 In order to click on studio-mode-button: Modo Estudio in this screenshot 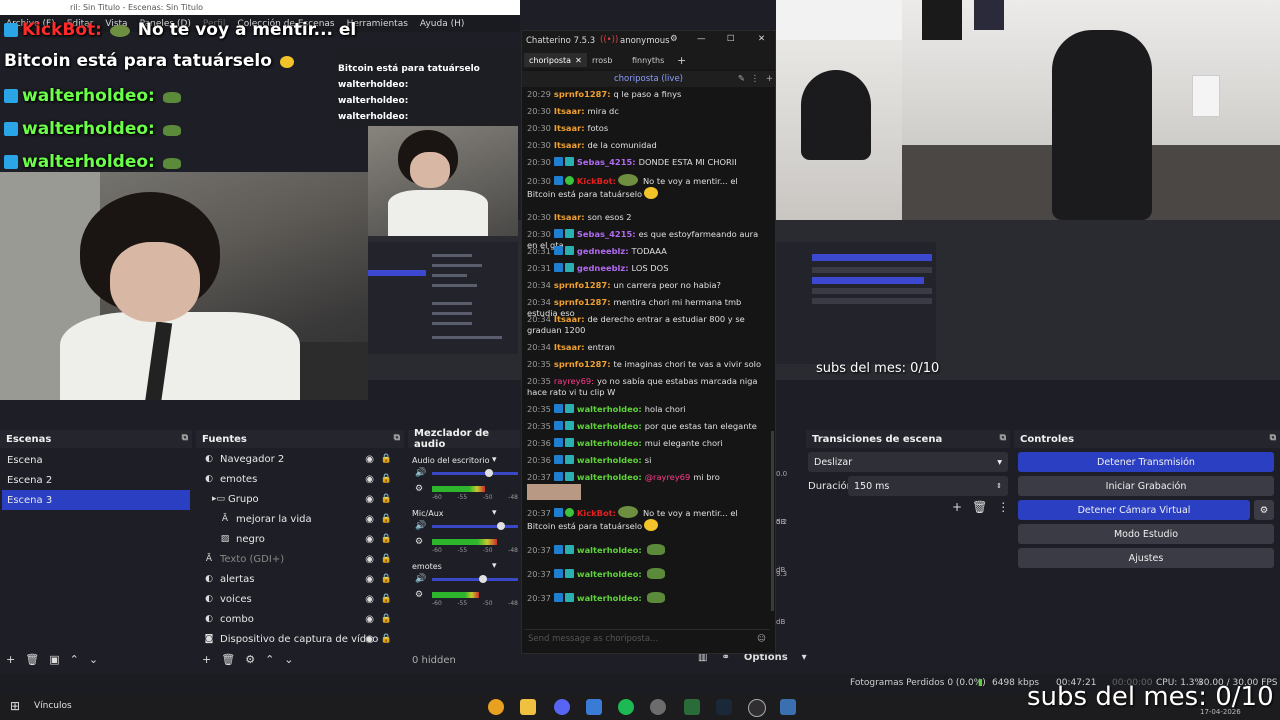, I will do `click(1146, 534)`.